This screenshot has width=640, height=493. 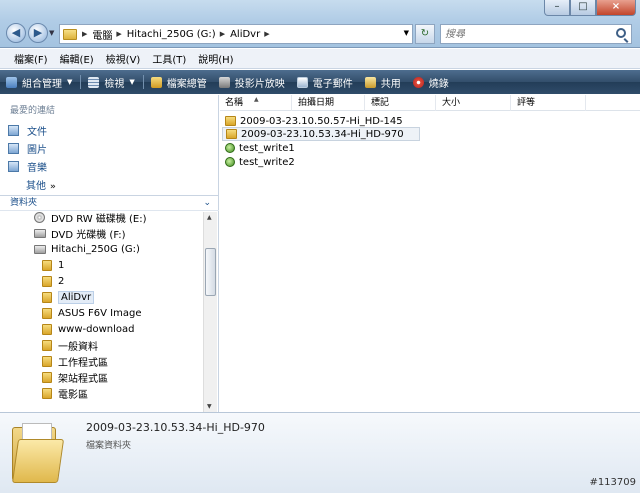 I want to click on menu-tools: 工具(T), so click(x=169, y=58).